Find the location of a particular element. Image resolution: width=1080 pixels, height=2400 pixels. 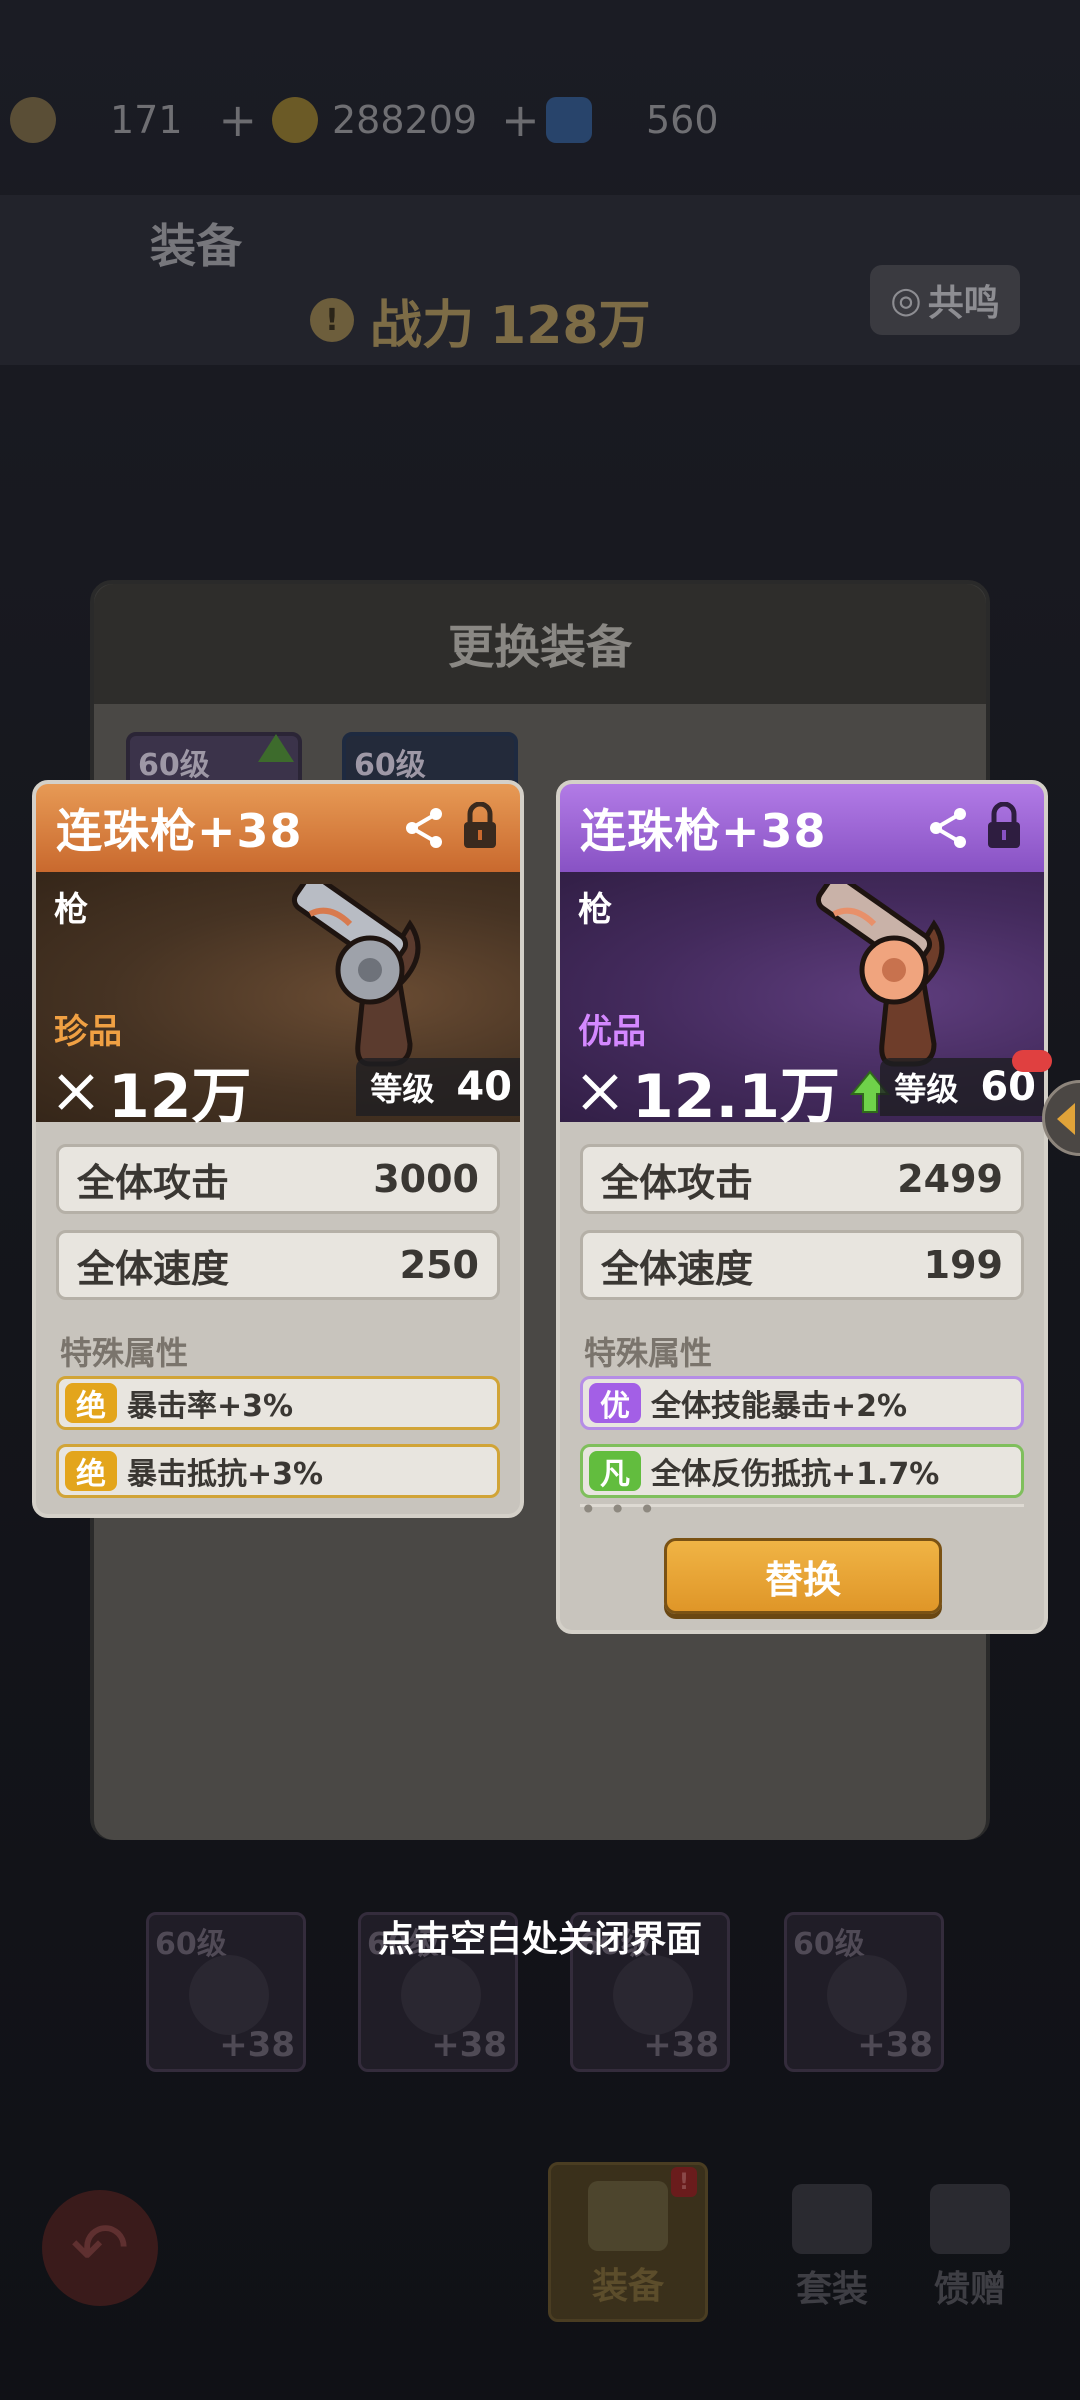

special-attribute: 绝 暴击率+3% is located at coordinates (278, 1403).